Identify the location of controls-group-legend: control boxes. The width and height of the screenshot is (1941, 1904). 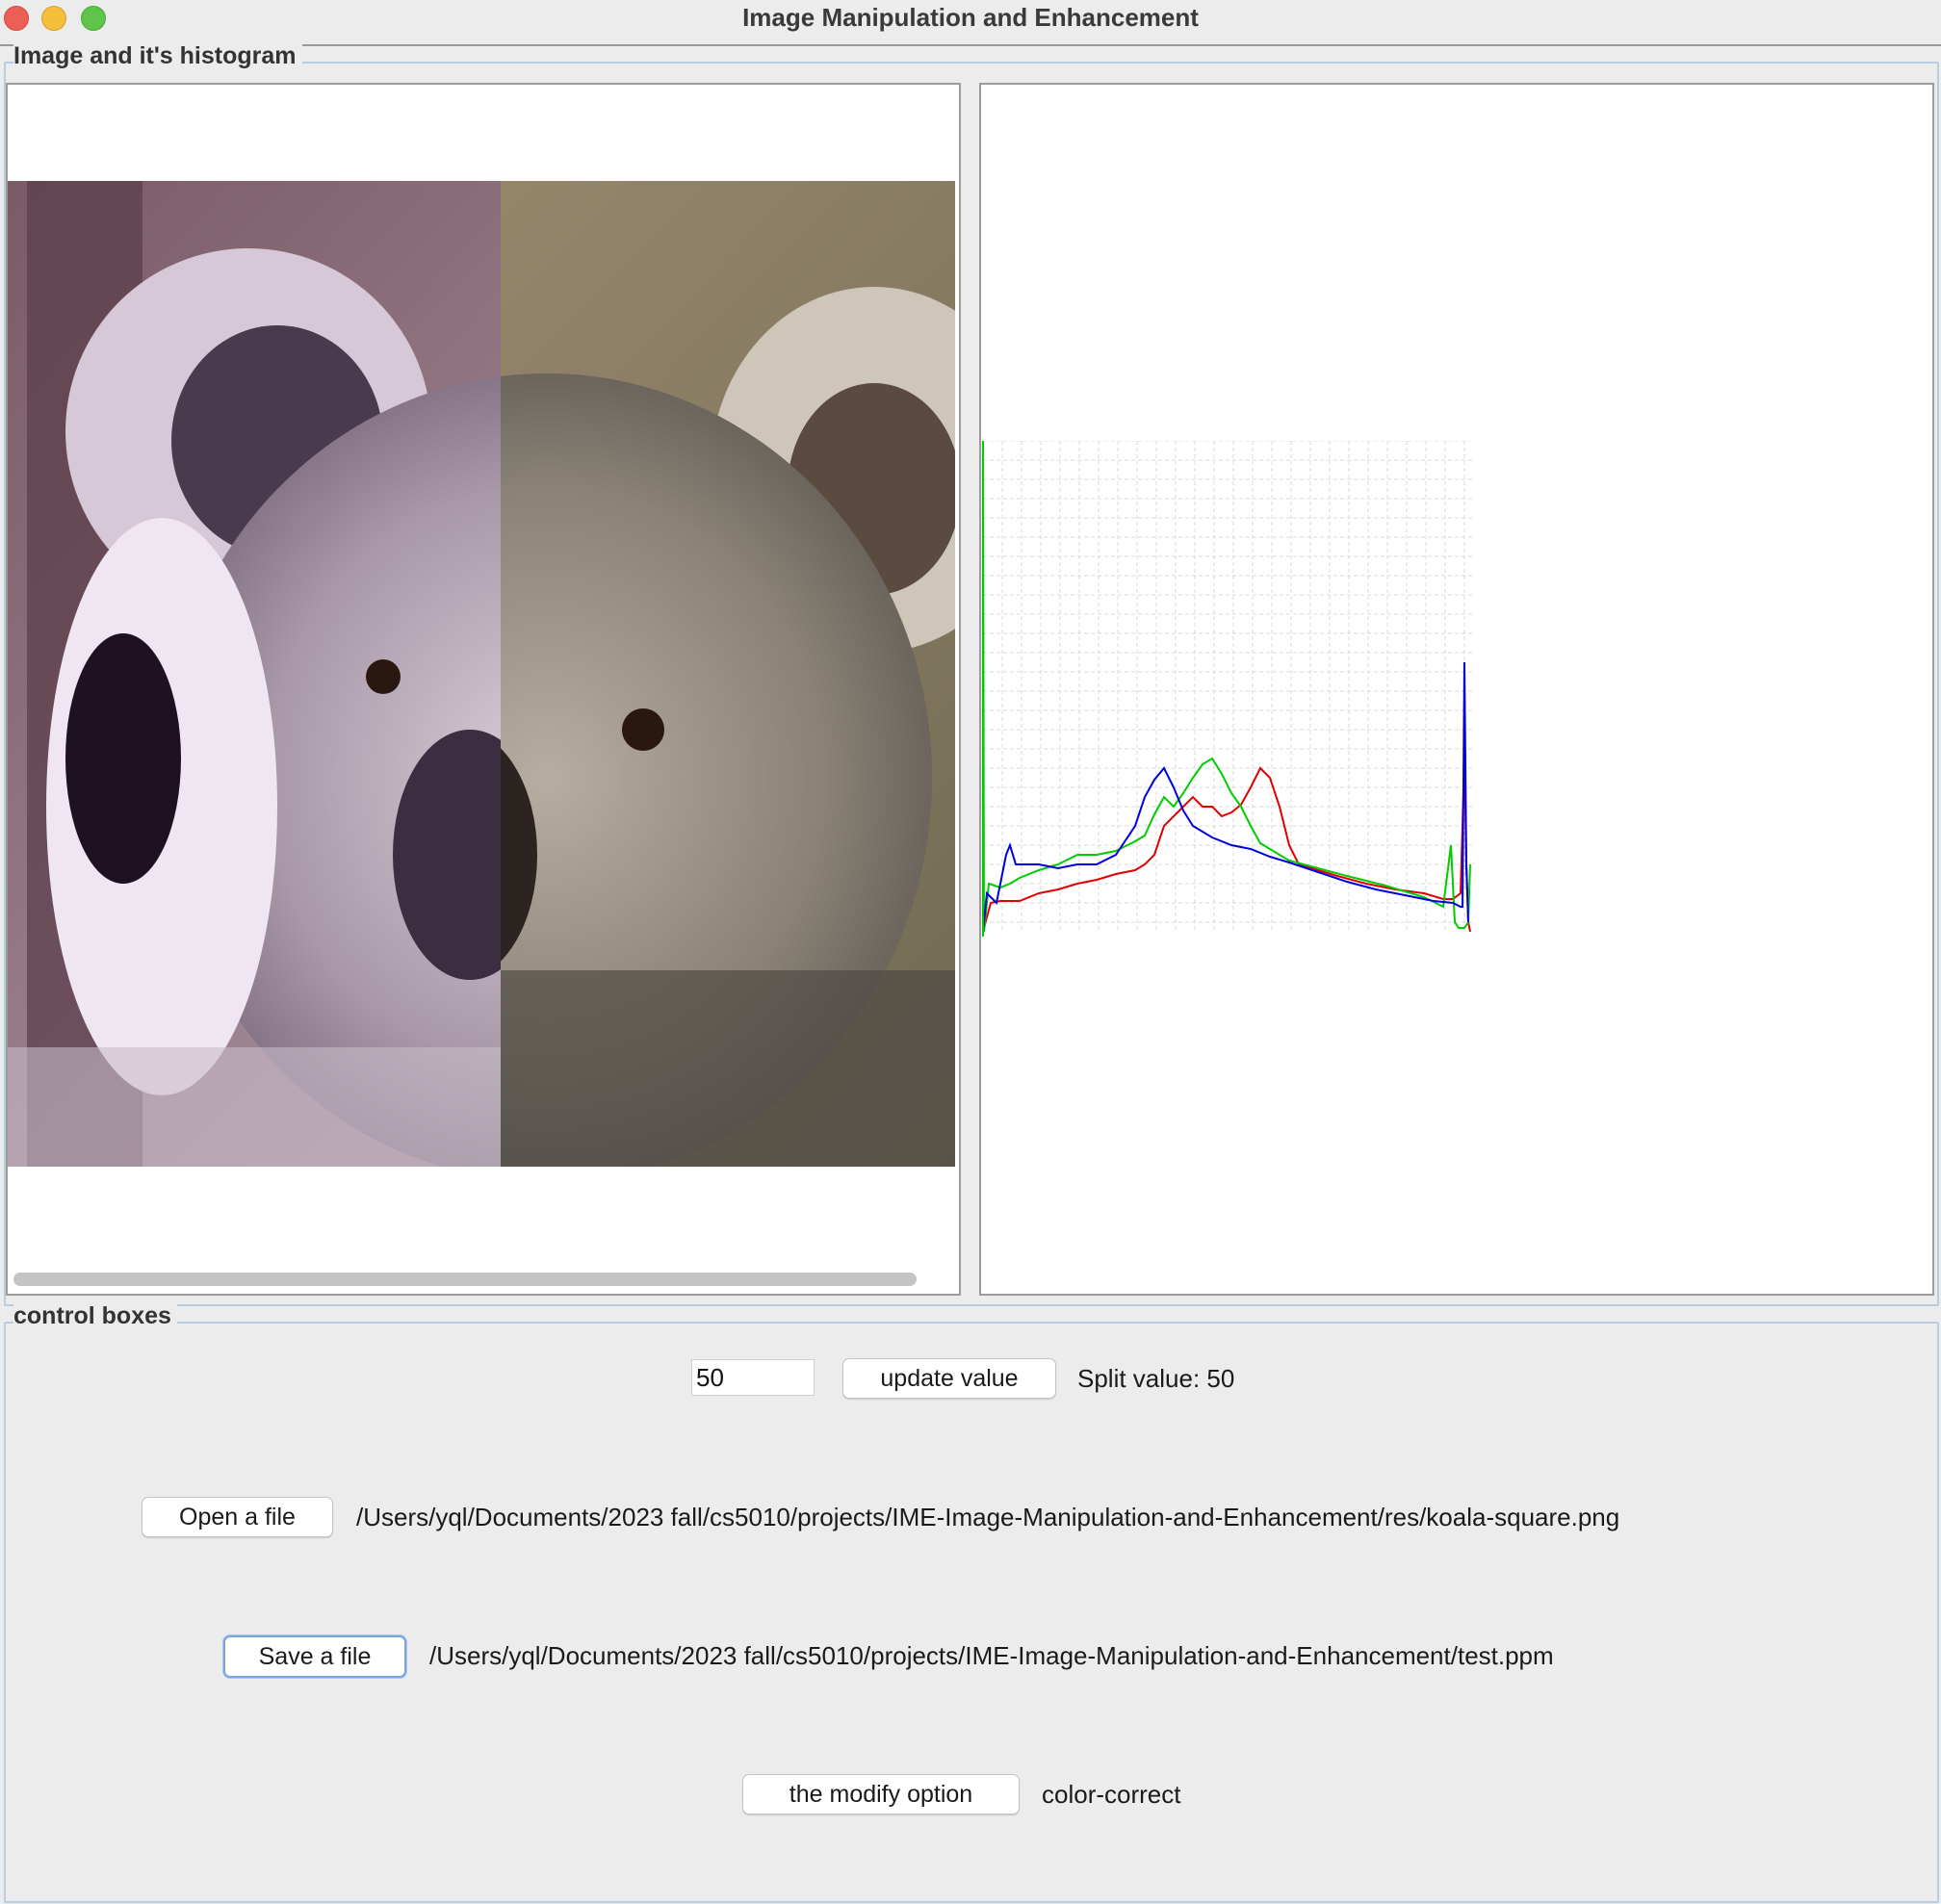
(95, 1316).